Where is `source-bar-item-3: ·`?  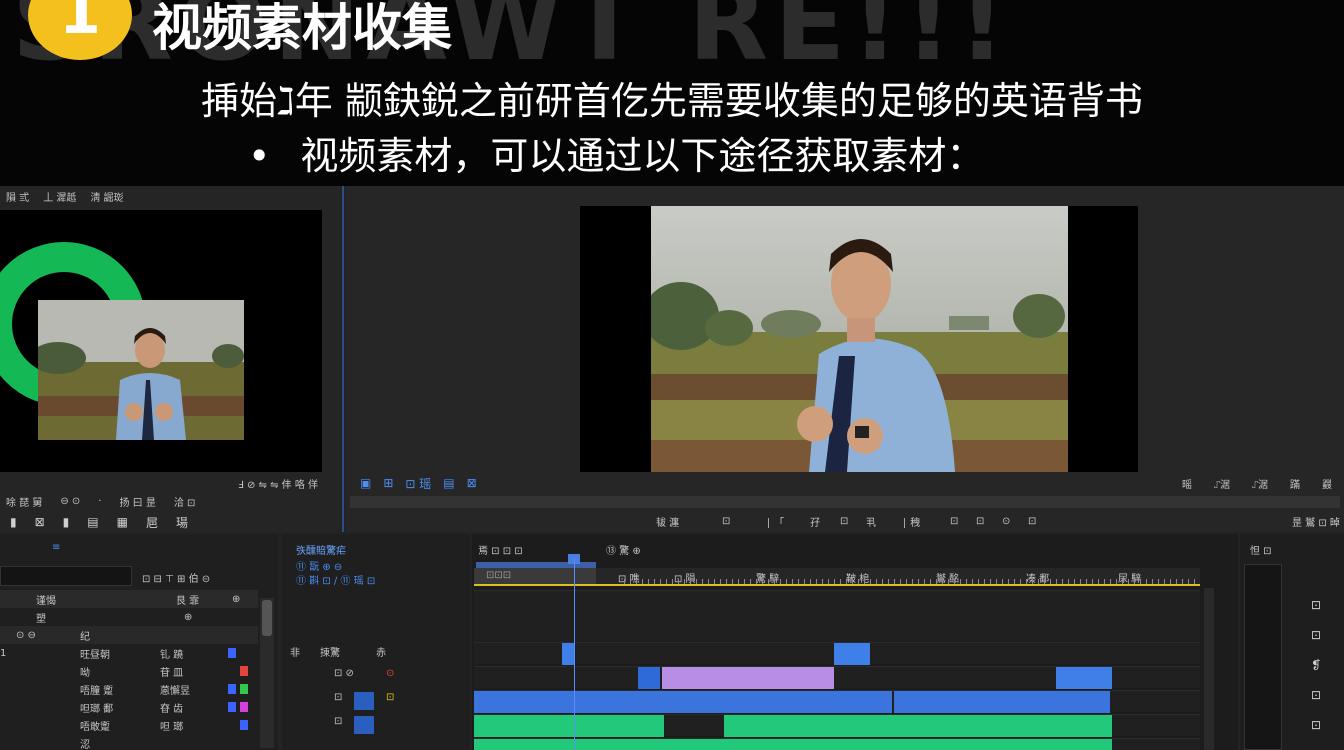 source-bar-item-3: · is located at coordinates (99, 501).